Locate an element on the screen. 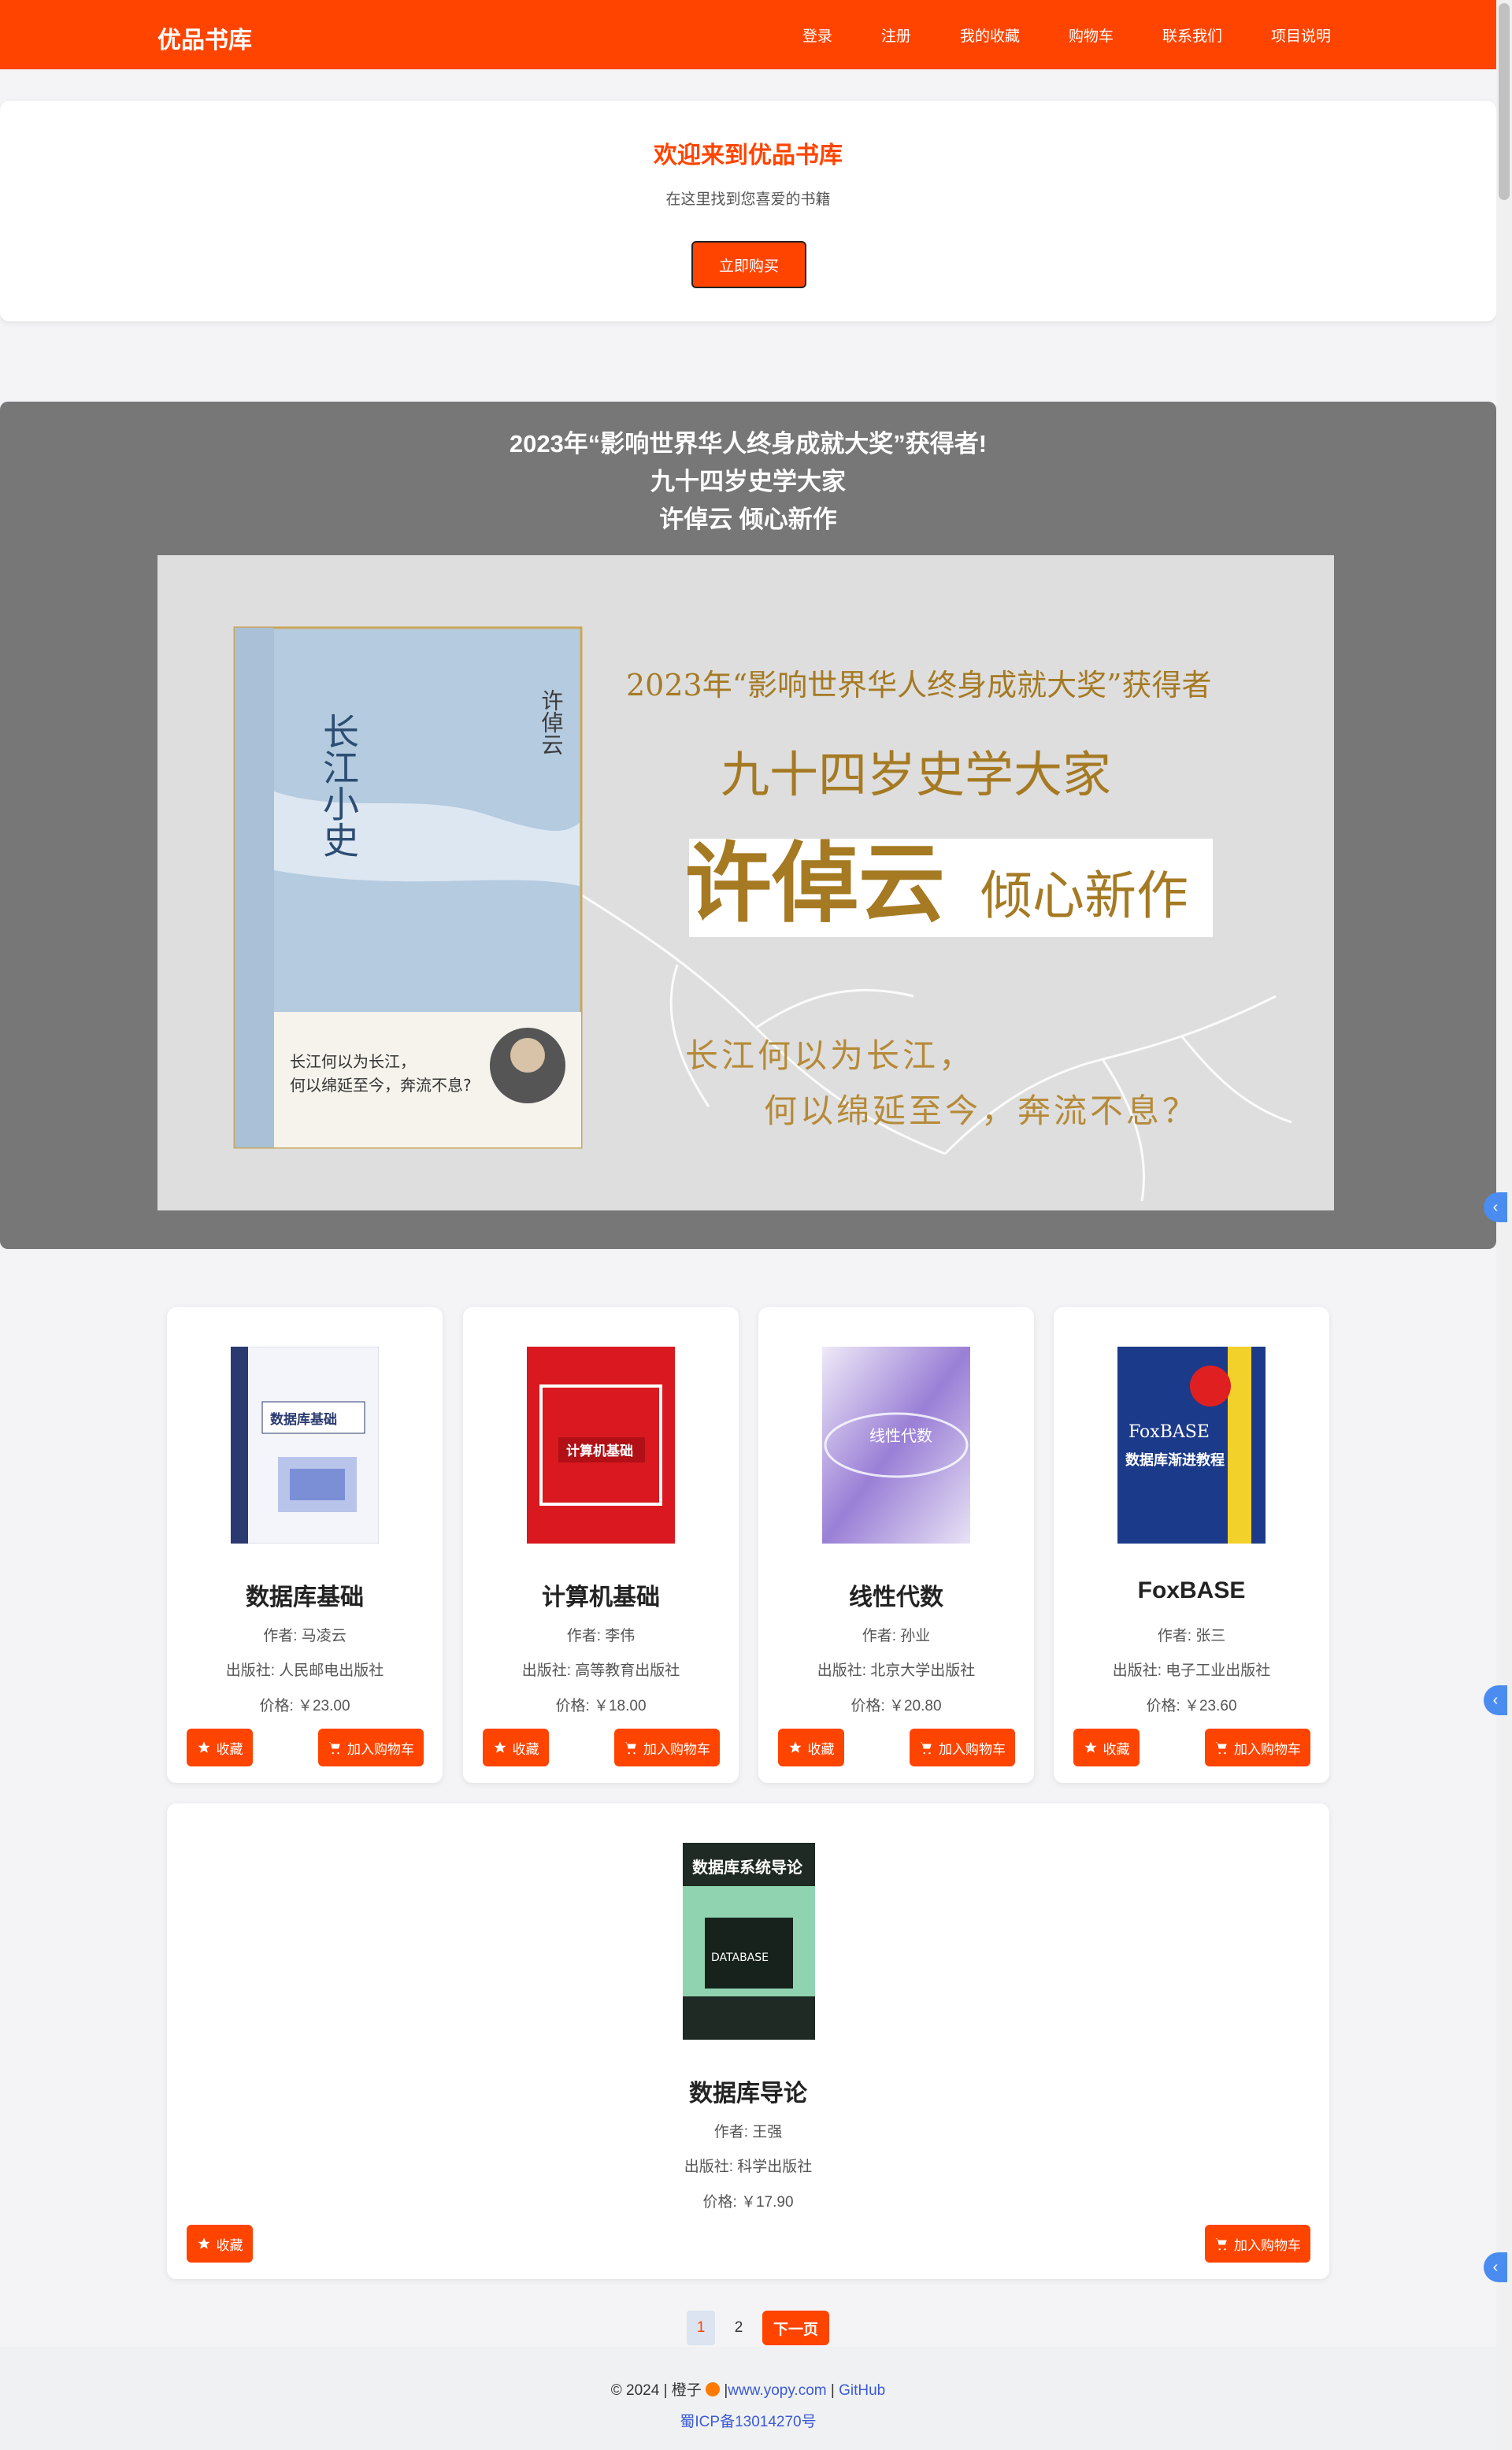 The width and height of the screenshot is (1512, 2450). book-title: 数据库基础 is located at coordinates (305, 1594).